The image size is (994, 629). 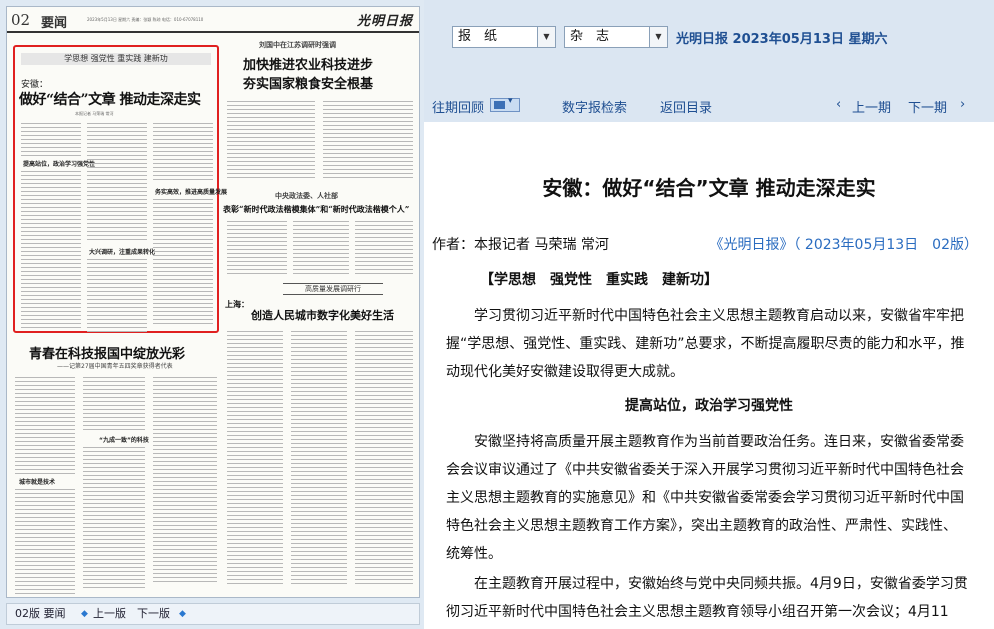 What do you see at coordinates (839, 104) in the screenshot?
I see `chevron-left-icon: ‹` at bounding box center [839, 104].